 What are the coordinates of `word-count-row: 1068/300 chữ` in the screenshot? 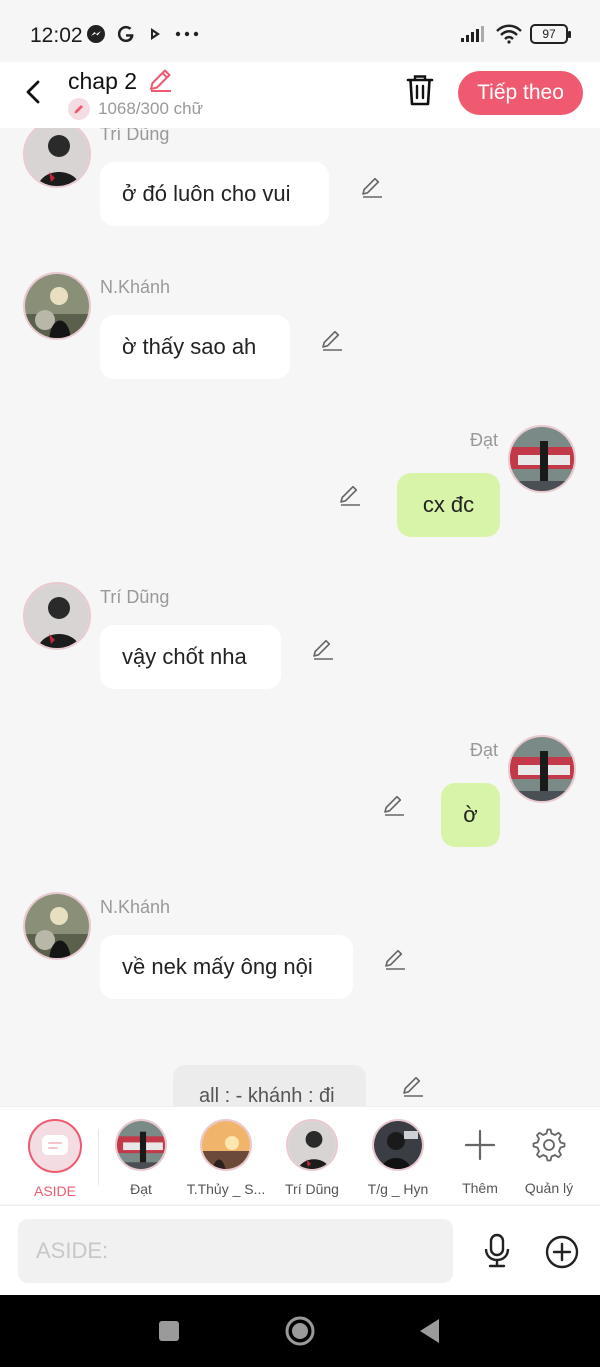 It's located at (135, 109).